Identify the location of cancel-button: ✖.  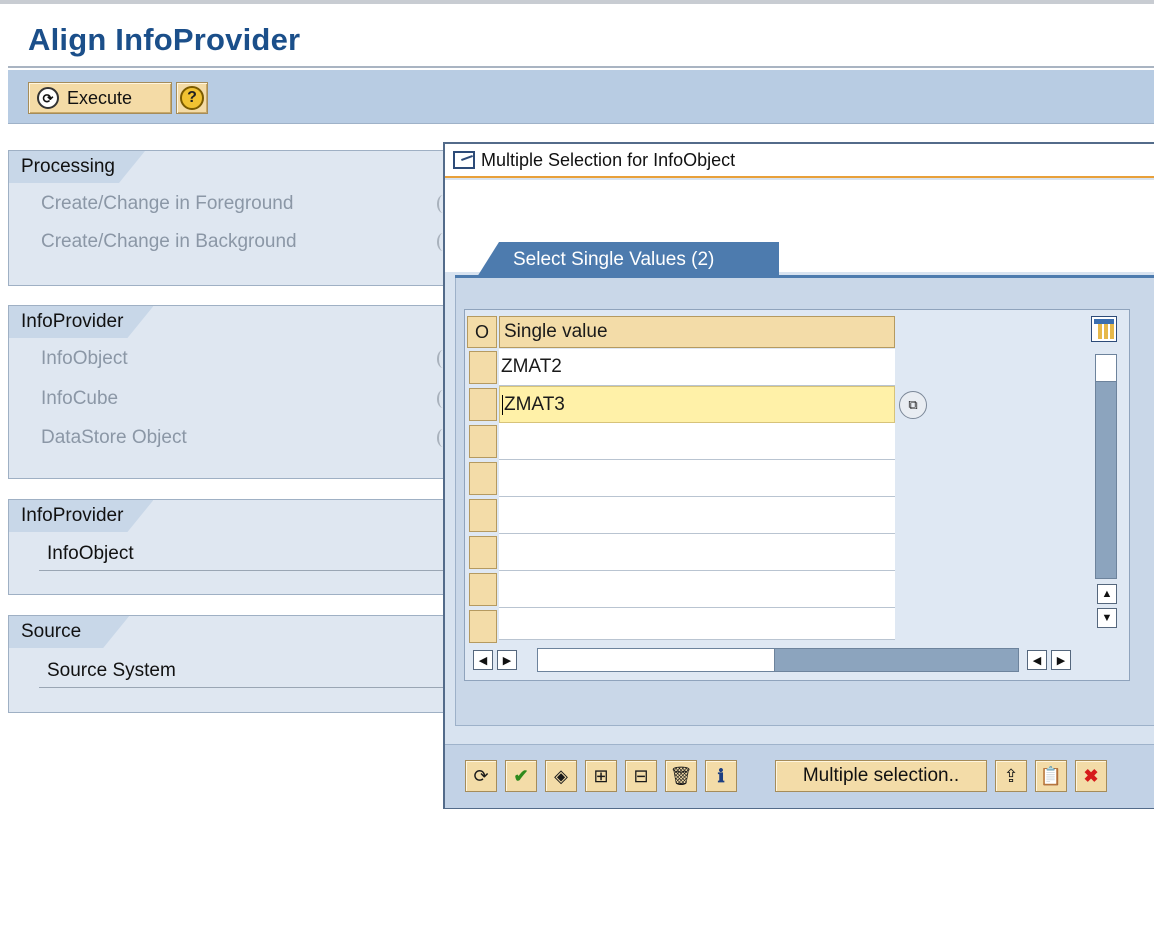
(1091, 776).